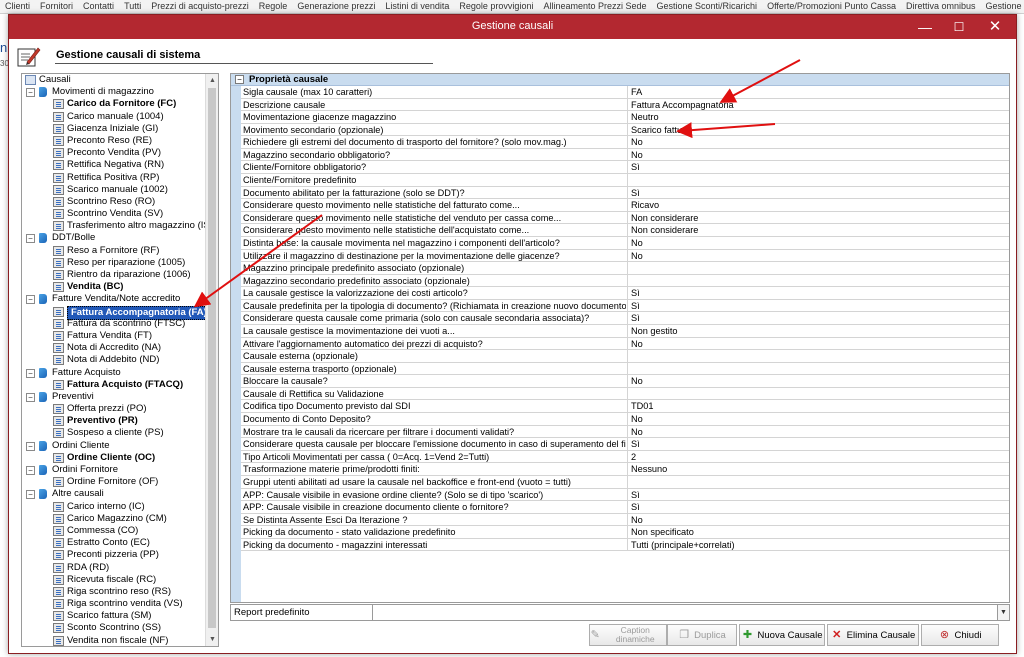 The height and width of the screenshot is (657, 1024). I want to click on property-row: Documento di Conto Deposito? No, so click(625, 419).